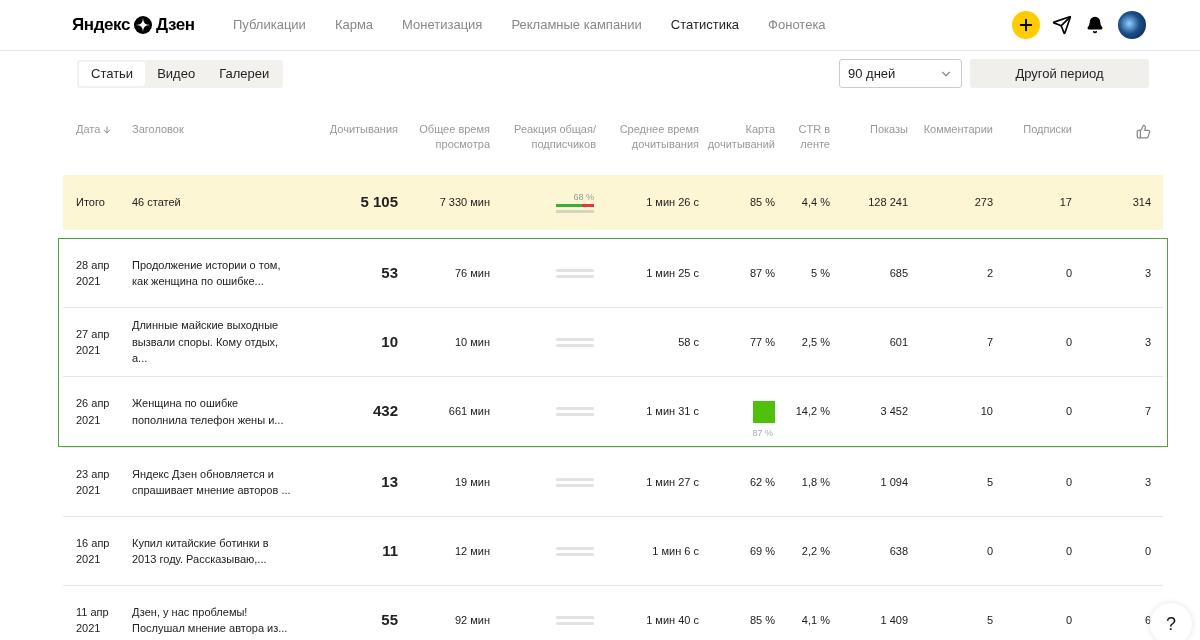 The height and width of the screenshot is (640, 1200). Describe the element at coordinates (1132, 25) in the screenshot. I see `avatar` at that location.